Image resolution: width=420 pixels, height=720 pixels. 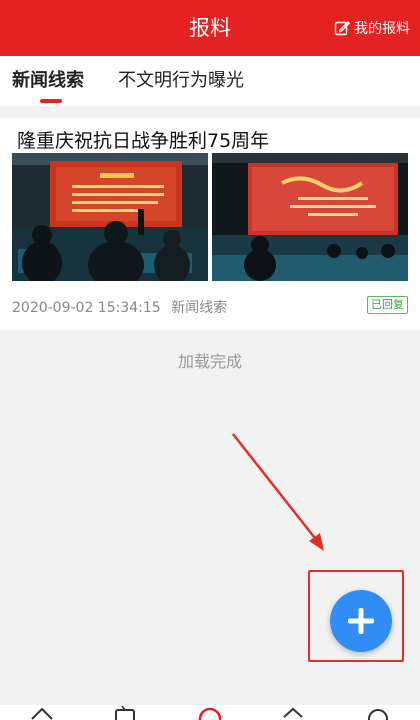 What do you see at coordinates (293, 712) in the screenshot?
I see `service-icon` at bounding box center [293, 712].